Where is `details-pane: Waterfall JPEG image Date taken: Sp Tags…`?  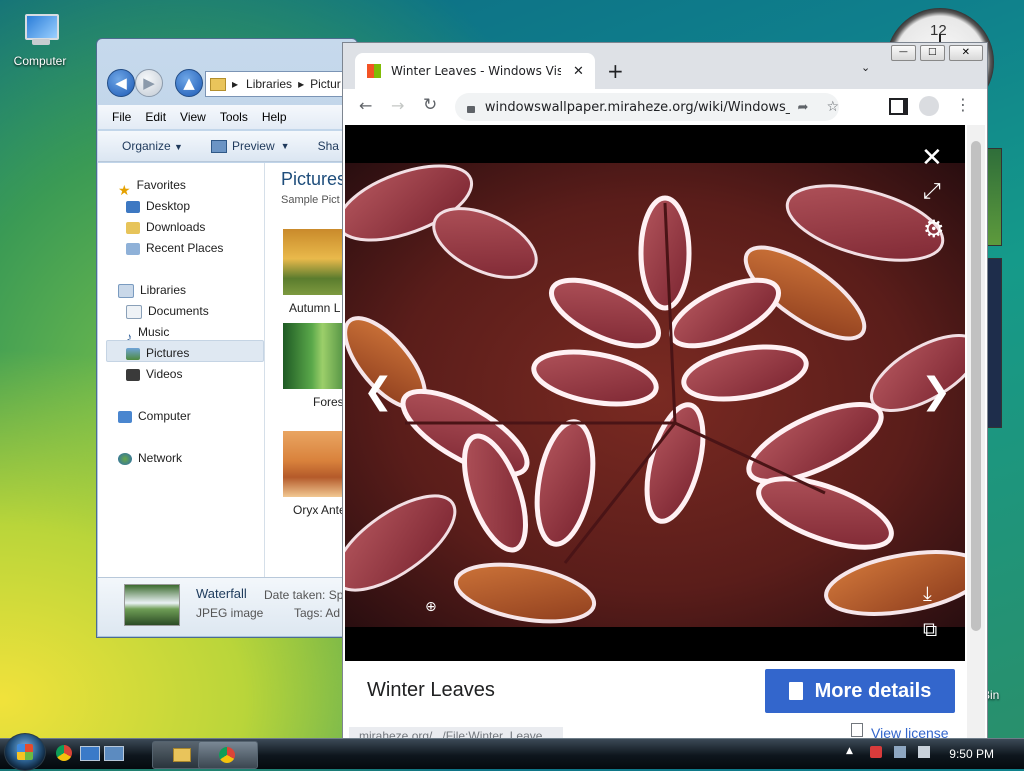
details-pane: Waterfall JPEG image Date taken: Sp Tags… is located at coordinates (227, 606).